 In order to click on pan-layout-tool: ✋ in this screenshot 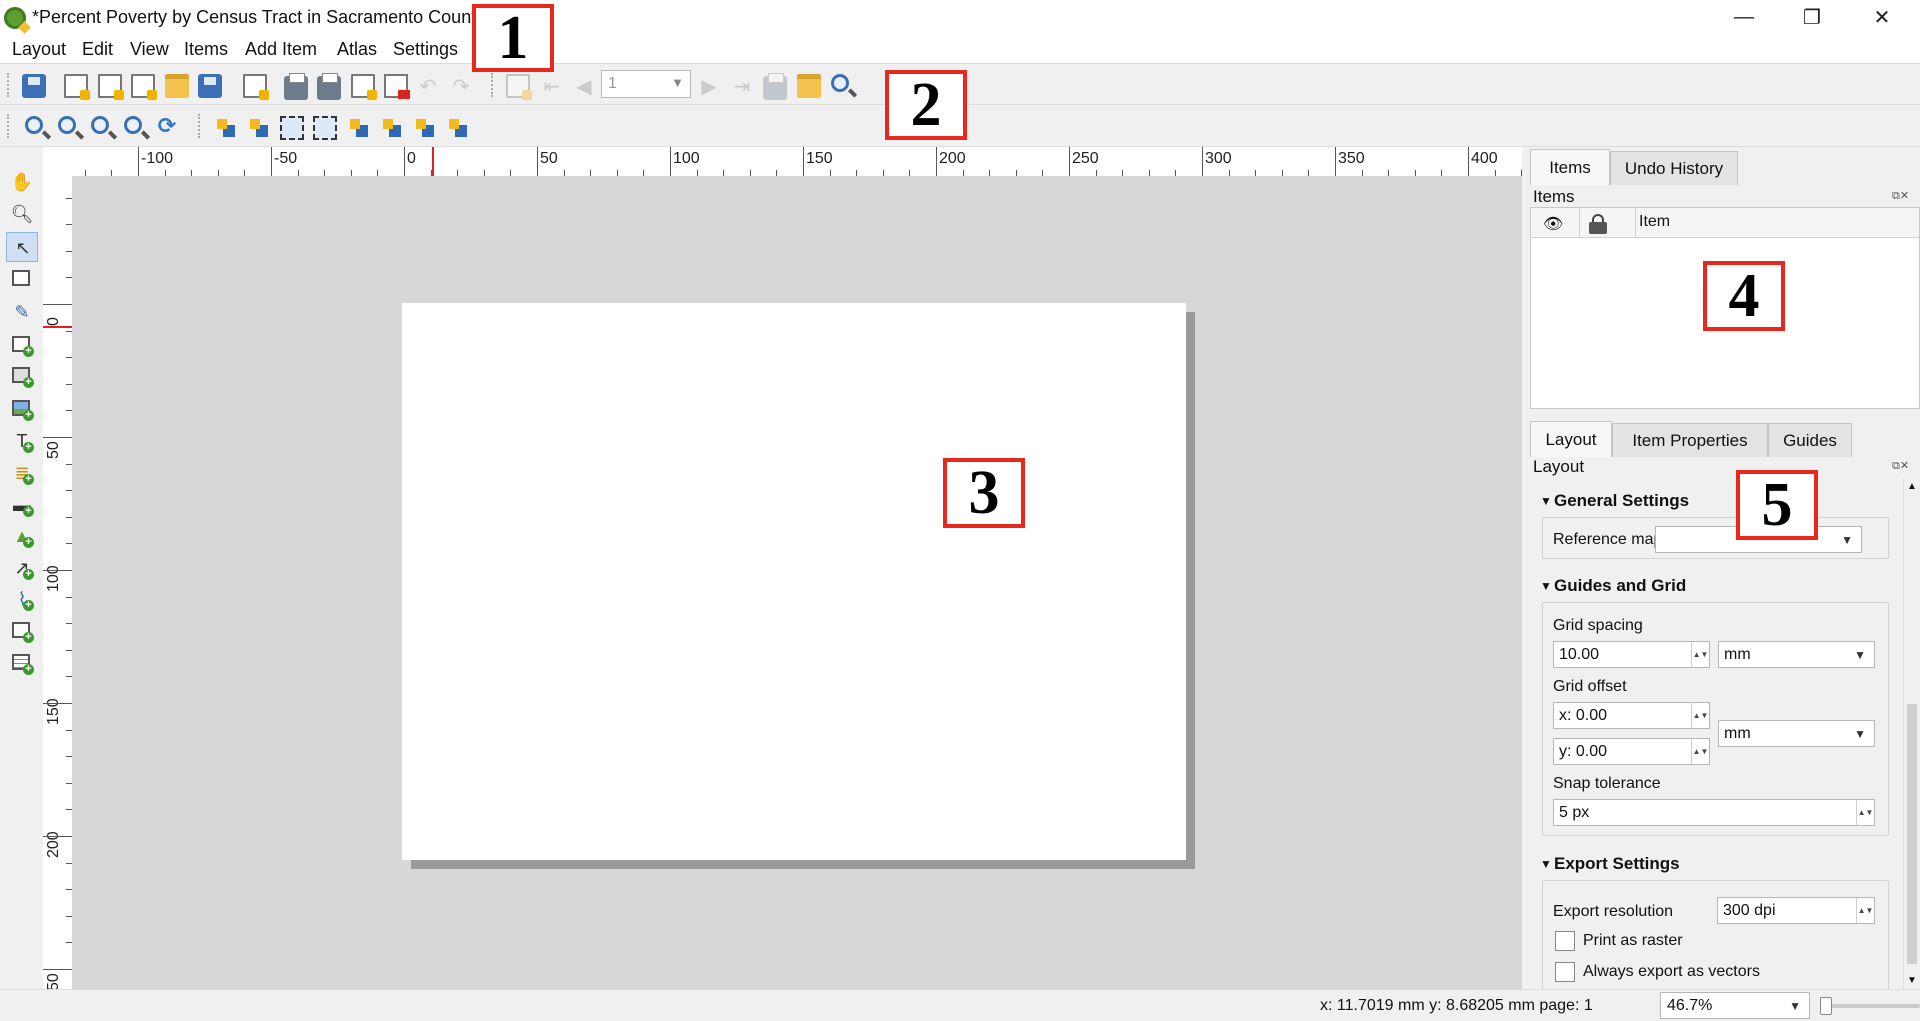, I will do `click(22, 182)`.